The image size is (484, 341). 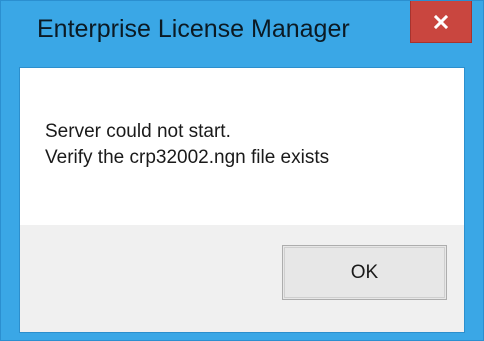 What do you see at coordinates (187, 157) in the screenshot?
I see `message-line-2: Verify the crp32002.ngn file exists` at bounding box center [187, 157].